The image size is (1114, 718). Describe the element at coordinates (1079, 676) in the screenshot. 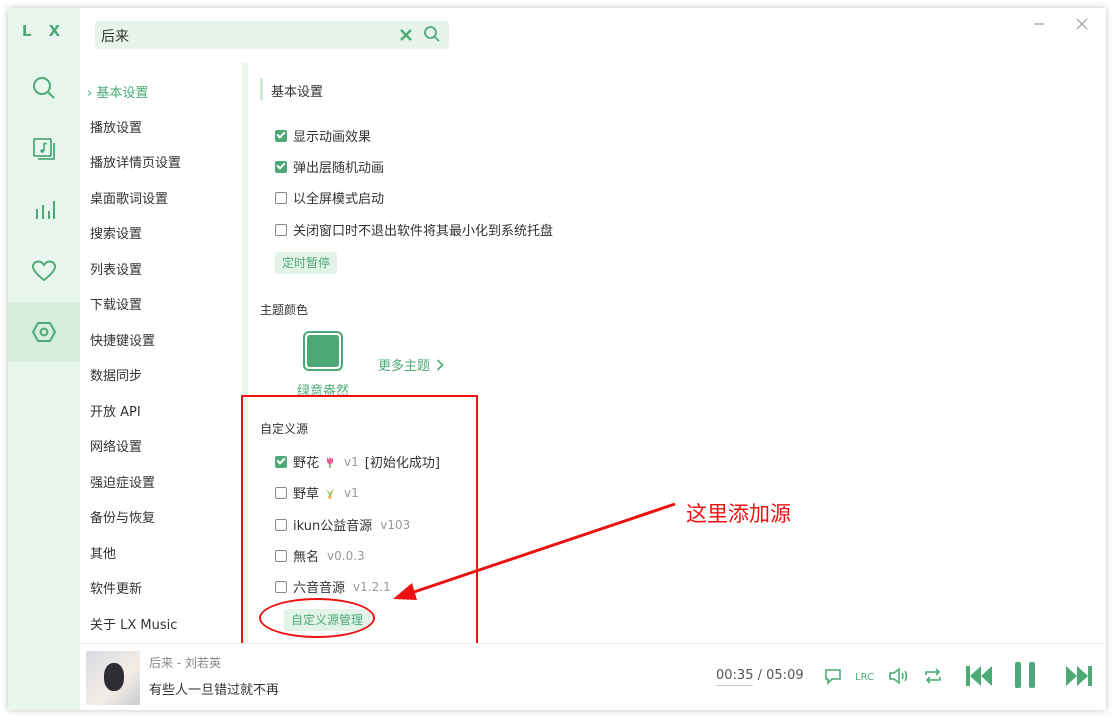

I see `next-icon` at that location.